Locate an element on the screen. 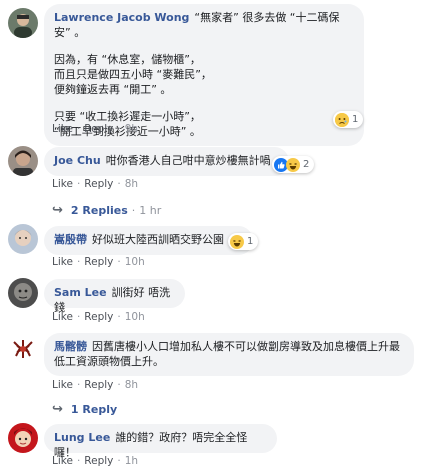 The height and width of the screenshot is (476, 445). comment-text: 咁你香港人自己咁中意炒樓無計喎 is located at coordinates (188, 160).